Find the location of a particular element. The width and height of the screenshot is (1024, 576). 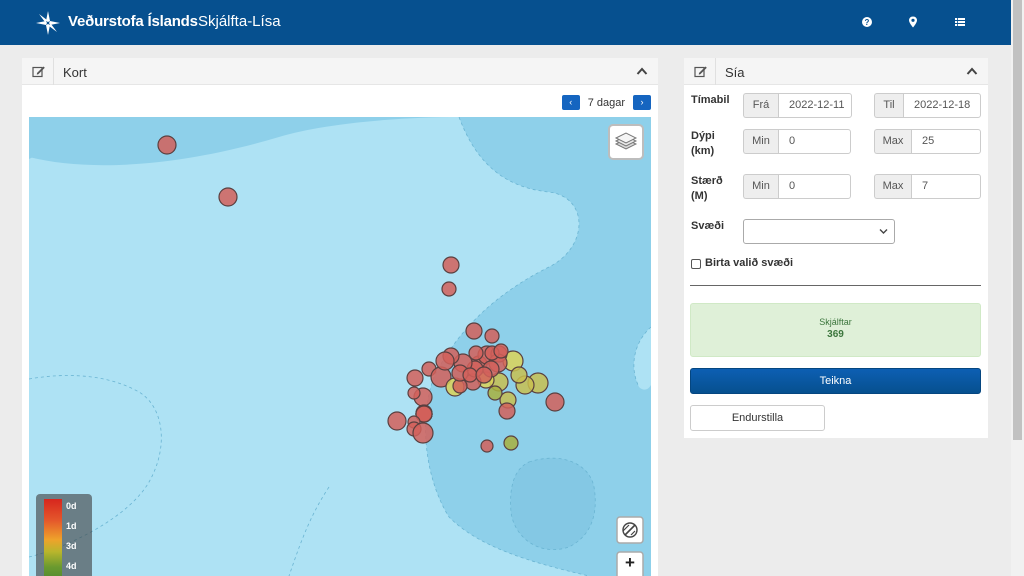

depth-min-input: 0 is located at coordinates (814, 141).